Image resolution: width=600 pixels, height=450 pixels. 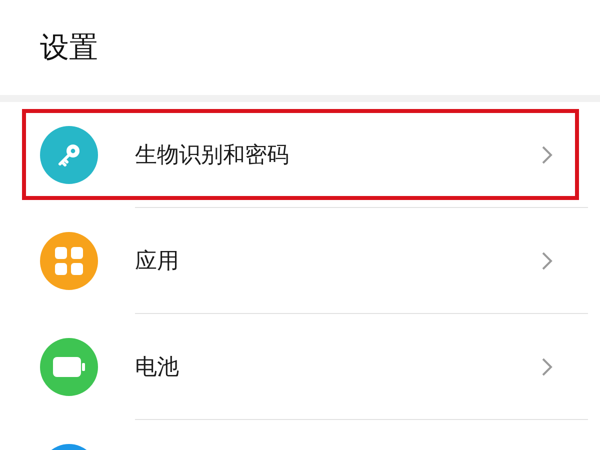 What do you see at coordinates (338, 155) in the screenshot?
I see `settings-item: 生物识别和密码` at bounding box center [338, 155].